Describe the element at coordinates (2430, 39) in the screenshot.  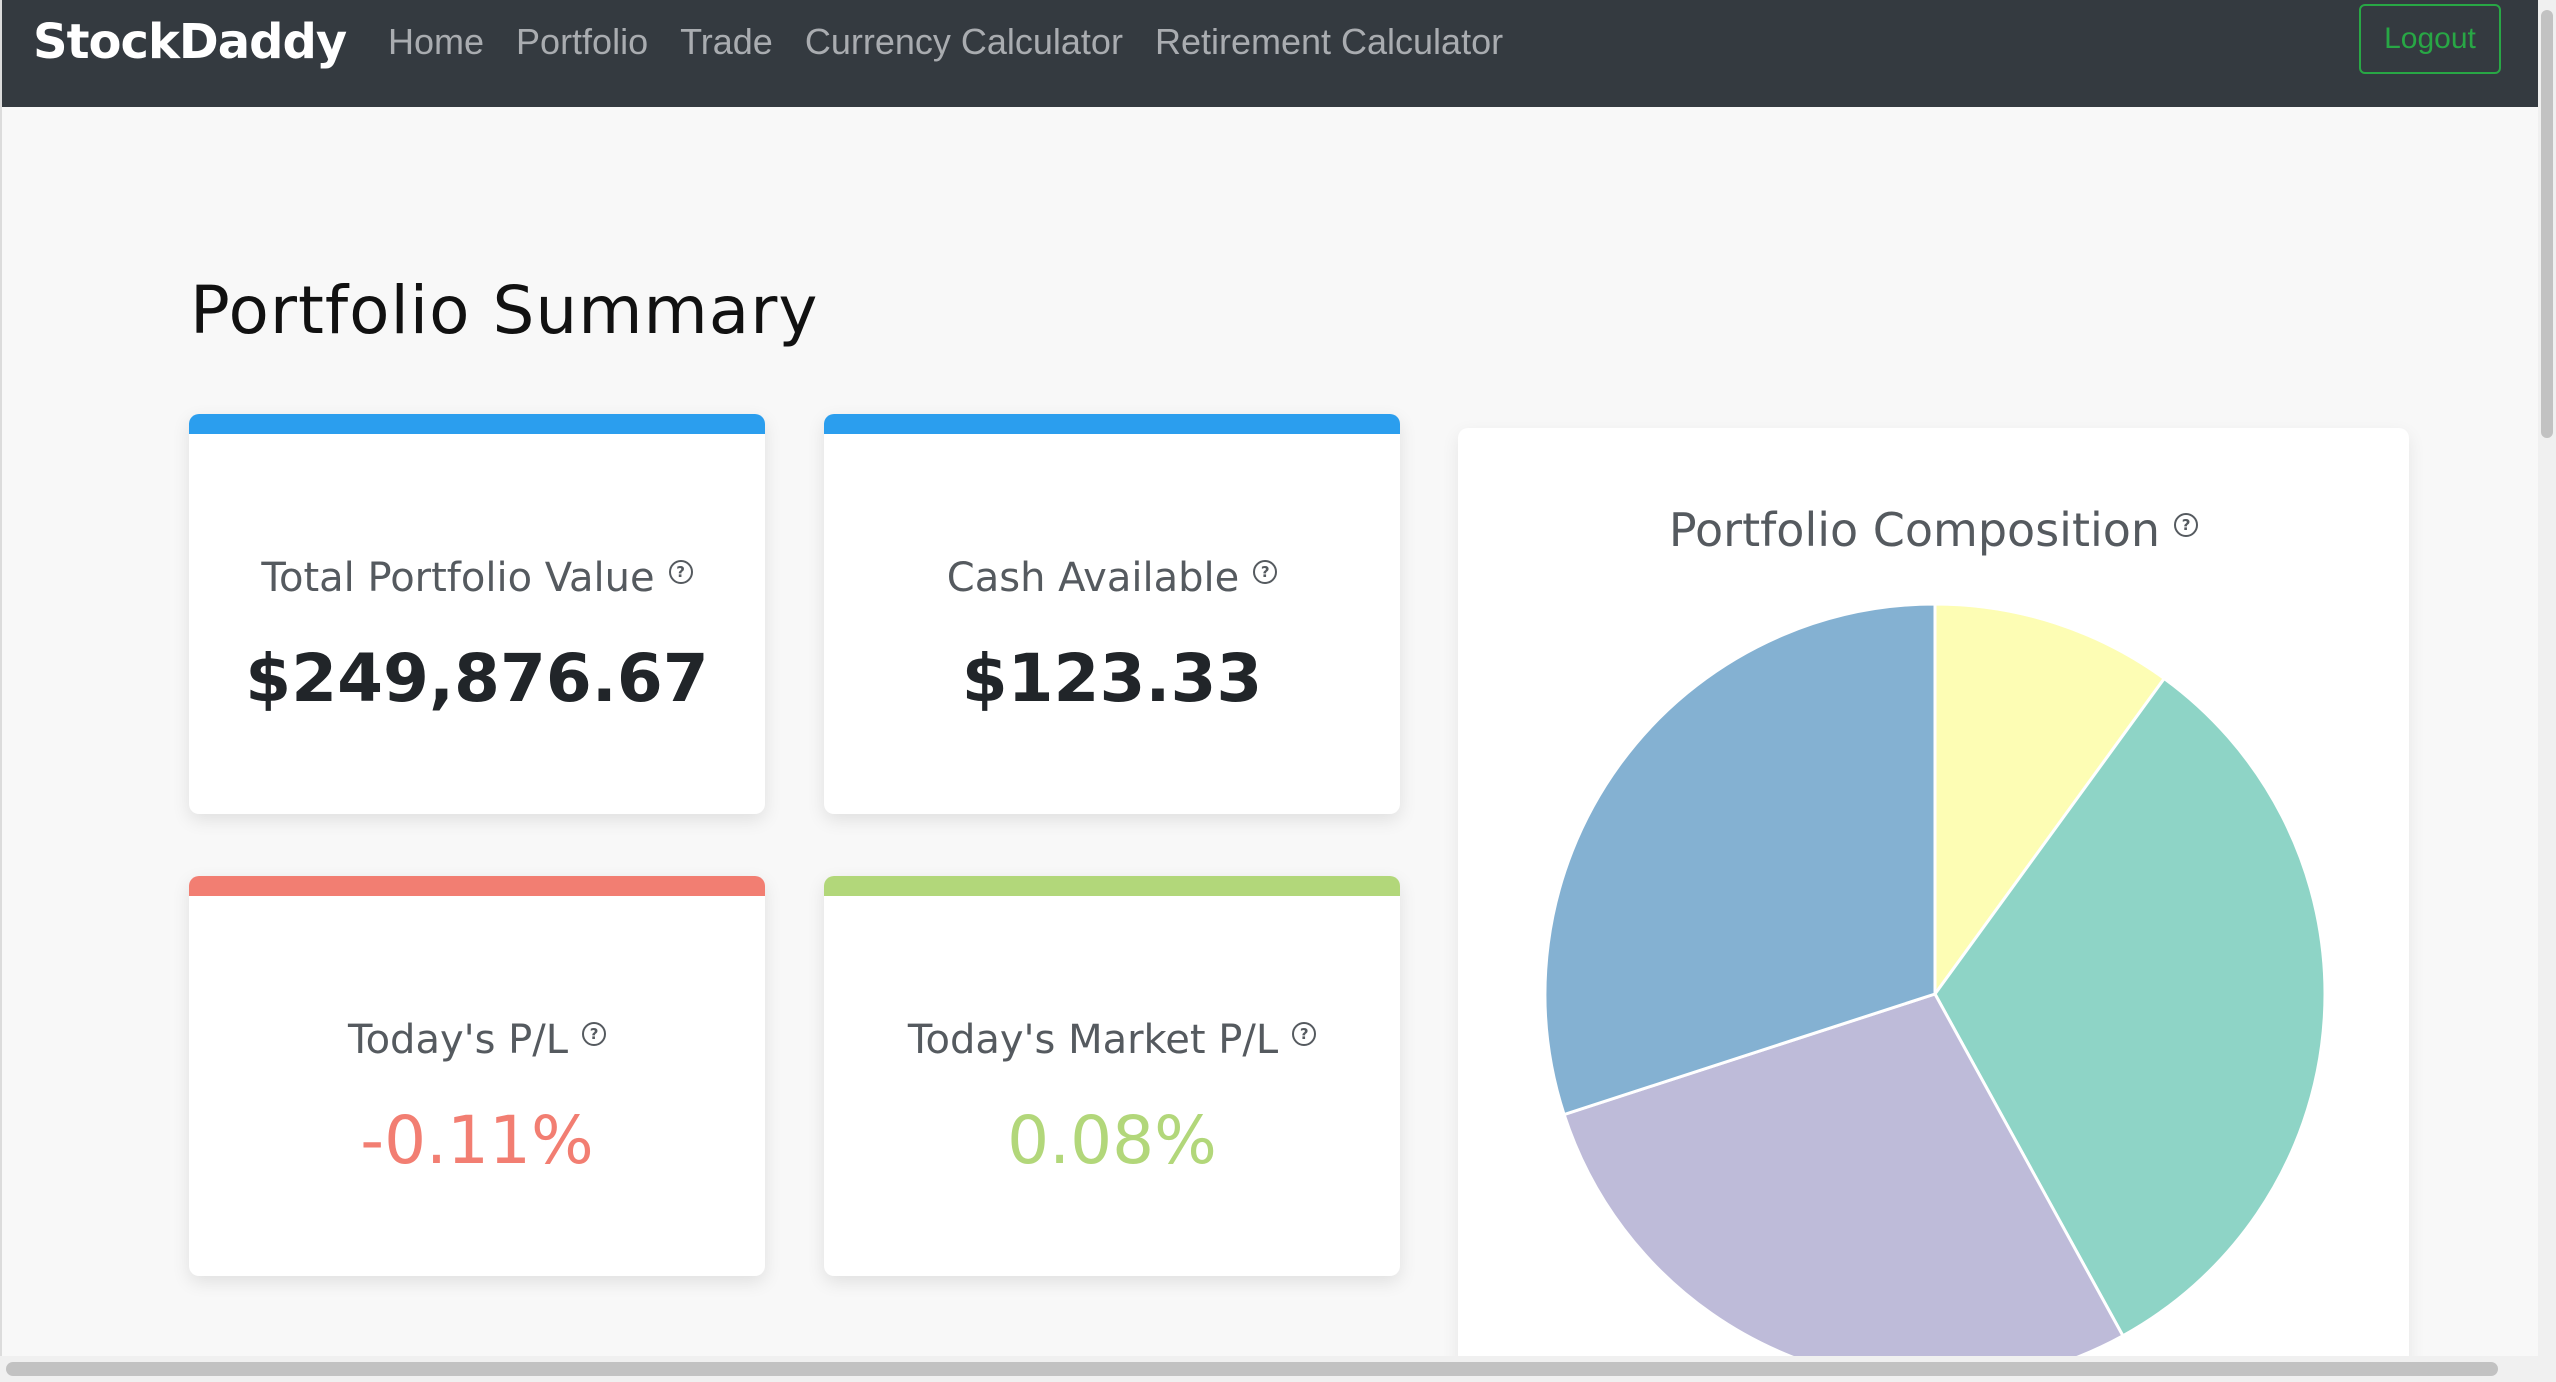
I see `logout-button: Logout` at that location.